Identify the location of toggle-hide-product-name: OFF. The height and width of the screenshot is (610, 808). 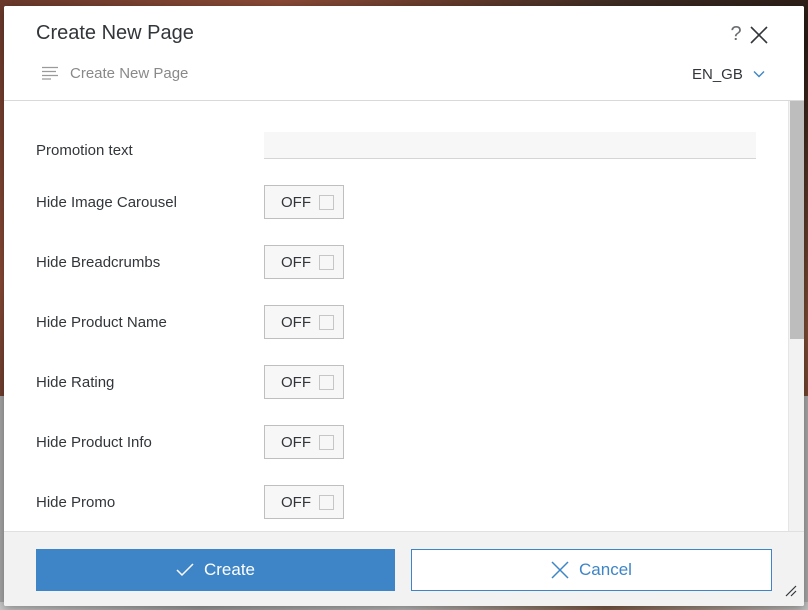
(304, 322).